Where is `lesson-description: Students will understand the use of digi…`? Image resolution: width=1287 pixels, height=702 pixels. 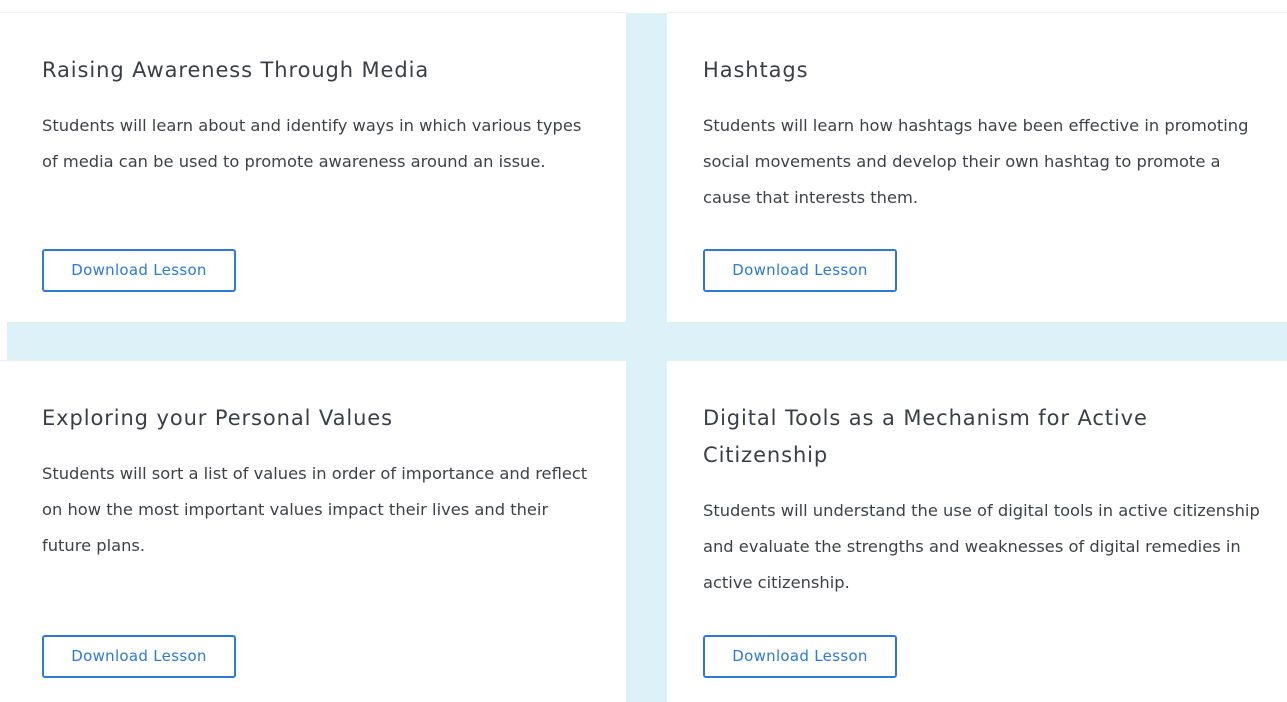 lesson-description: Students will understand the use of digi… is located at coordinates (981, 546).